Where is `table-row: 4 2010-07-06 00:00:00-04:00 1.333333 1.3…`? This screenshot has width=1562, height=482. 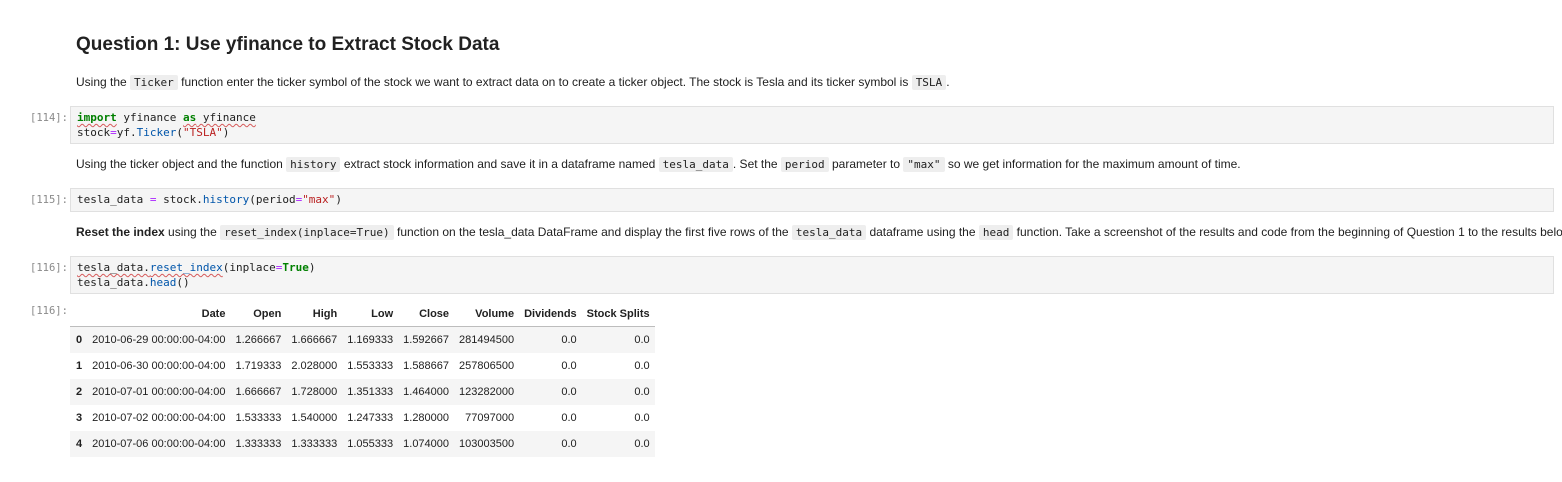 table-row: 4 2010-07-06 00:00:00-04:00 1.333333 1.3… is located at coordinates (362, 444).